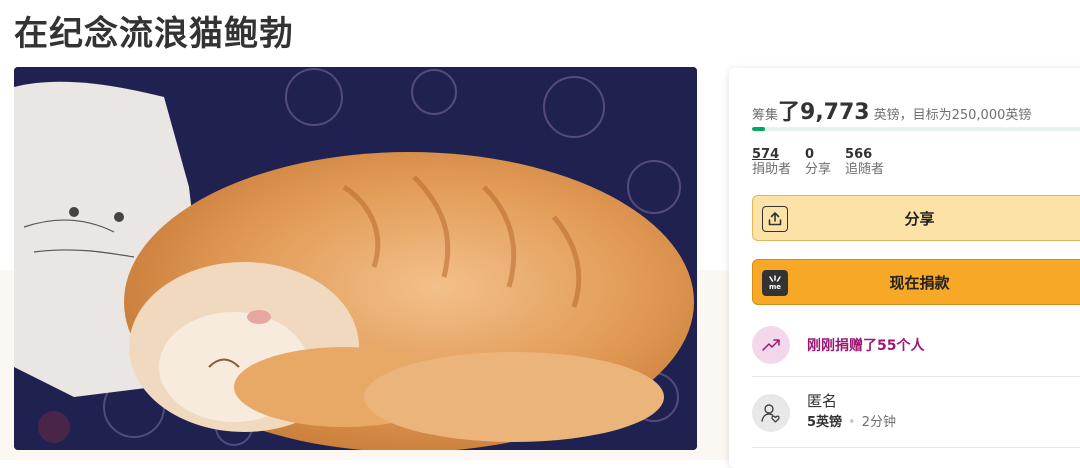 Image resolution: width=1080 pixels, height=468 pixels. I want to click on stat-followers: 566 追随者, so click(864, 162).